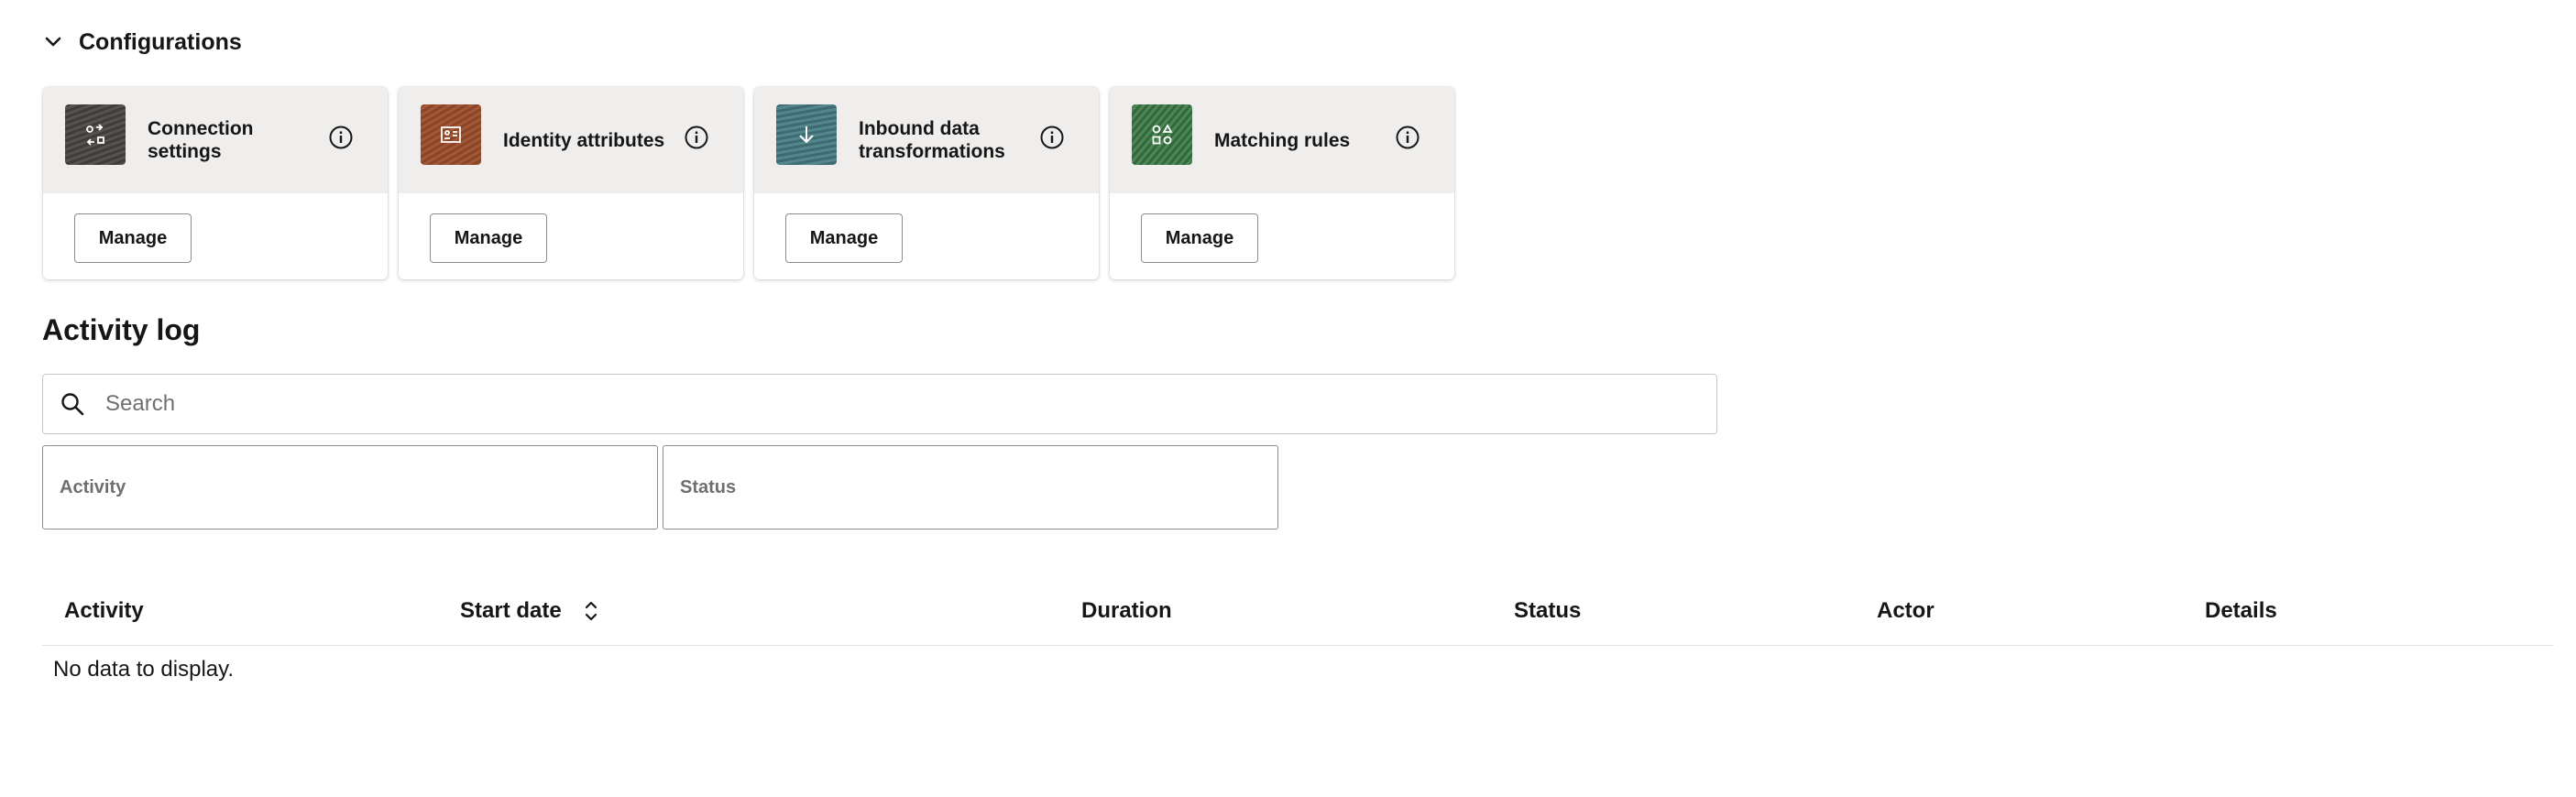  What do you see at coordinates (932, 140) in the screenshot?
I see `card-title: Inbound data transformations` at bounding box center [932, 140].